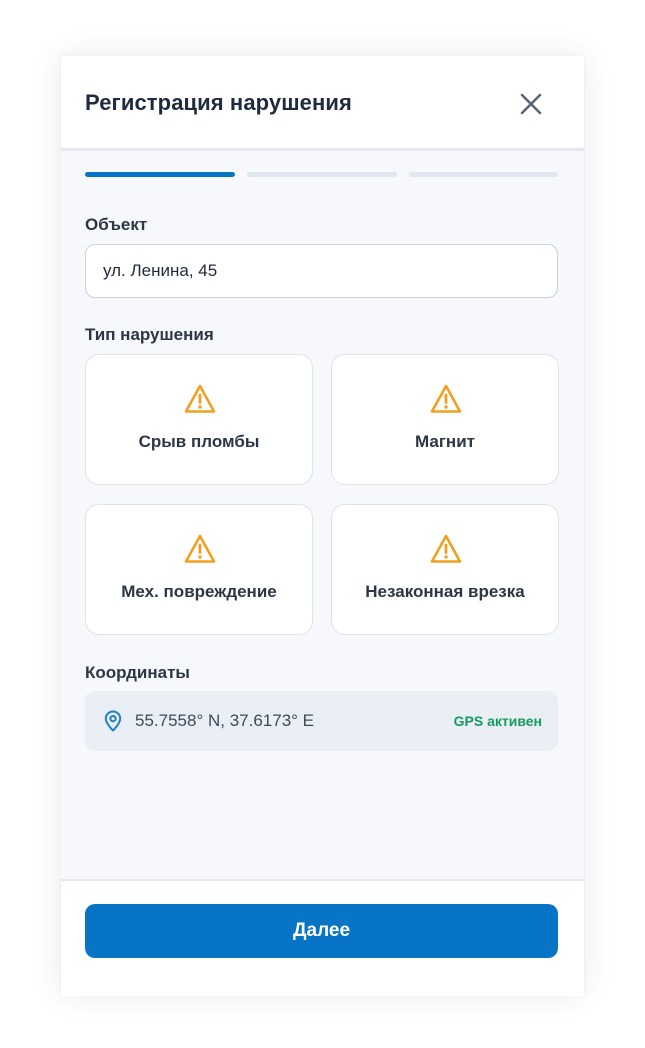  I want to click on violation-option-magnet: Магнит, so click(445, 419).